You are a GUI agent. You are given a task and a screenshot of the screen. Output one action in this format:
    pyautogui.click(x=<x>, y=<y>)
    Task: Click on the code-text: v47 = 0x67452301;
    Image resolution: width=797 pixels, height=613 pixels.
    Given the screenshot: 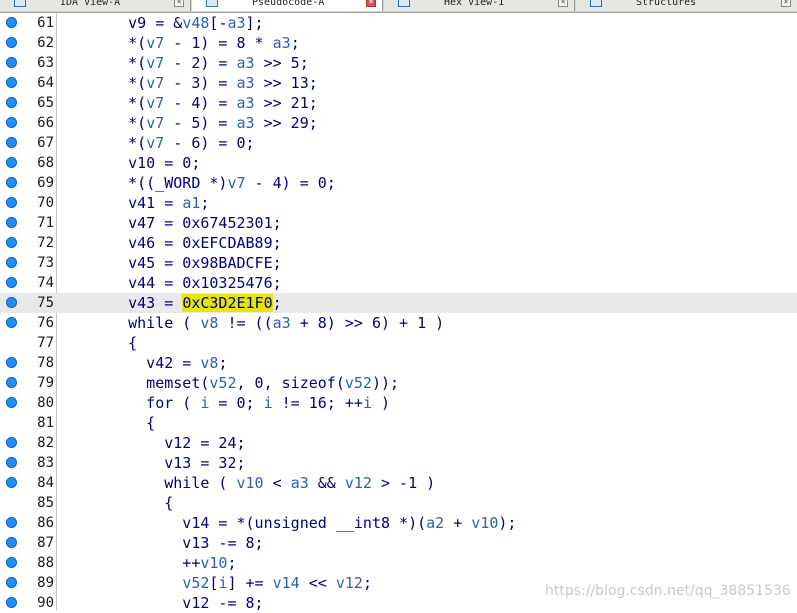 What is the action you would take?
    pyautogui.click(x=187, y=223)
    